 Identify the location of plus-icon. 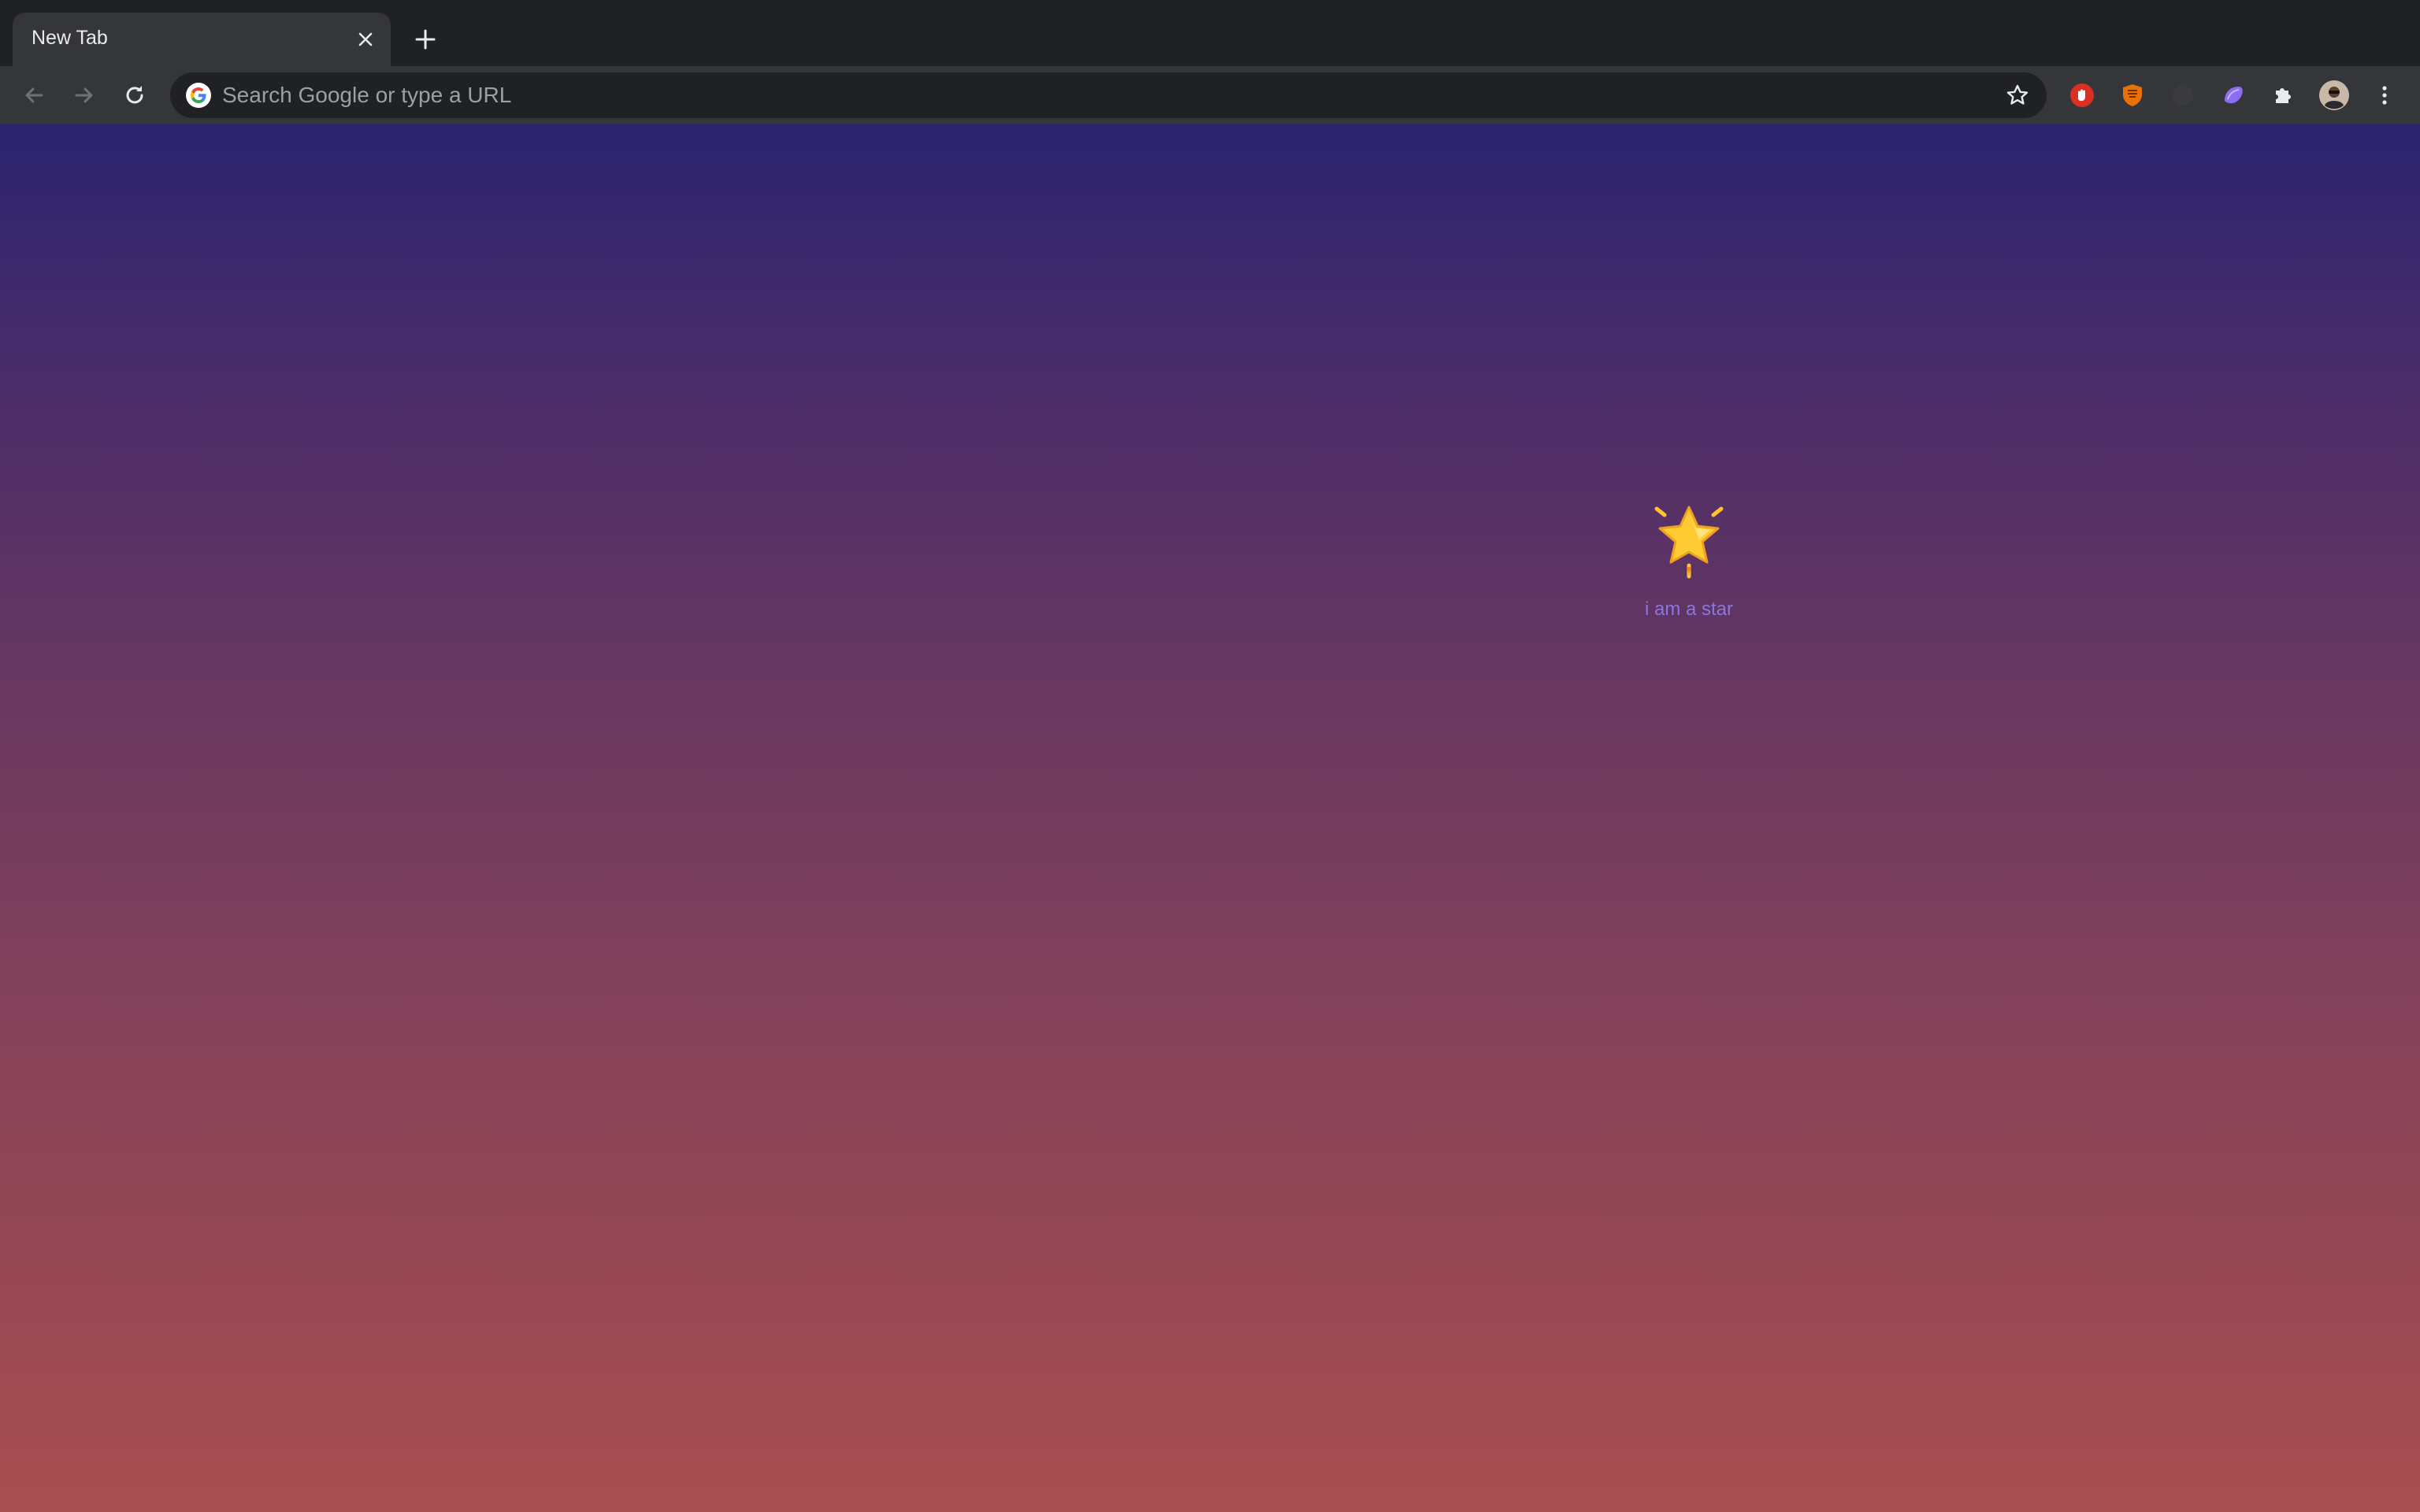
(425, 39).